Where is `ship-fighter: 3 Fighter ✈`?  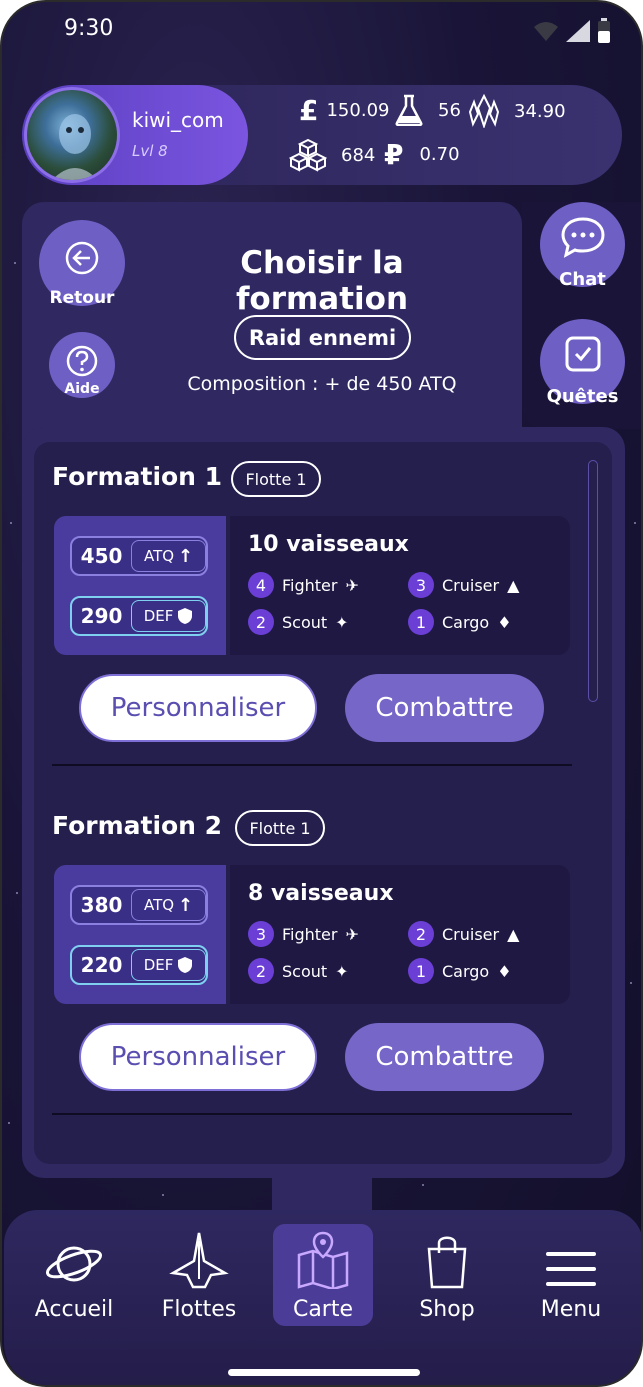
ship-fighter: 3 Fighter ✈ is located at coordinates (303, 934).